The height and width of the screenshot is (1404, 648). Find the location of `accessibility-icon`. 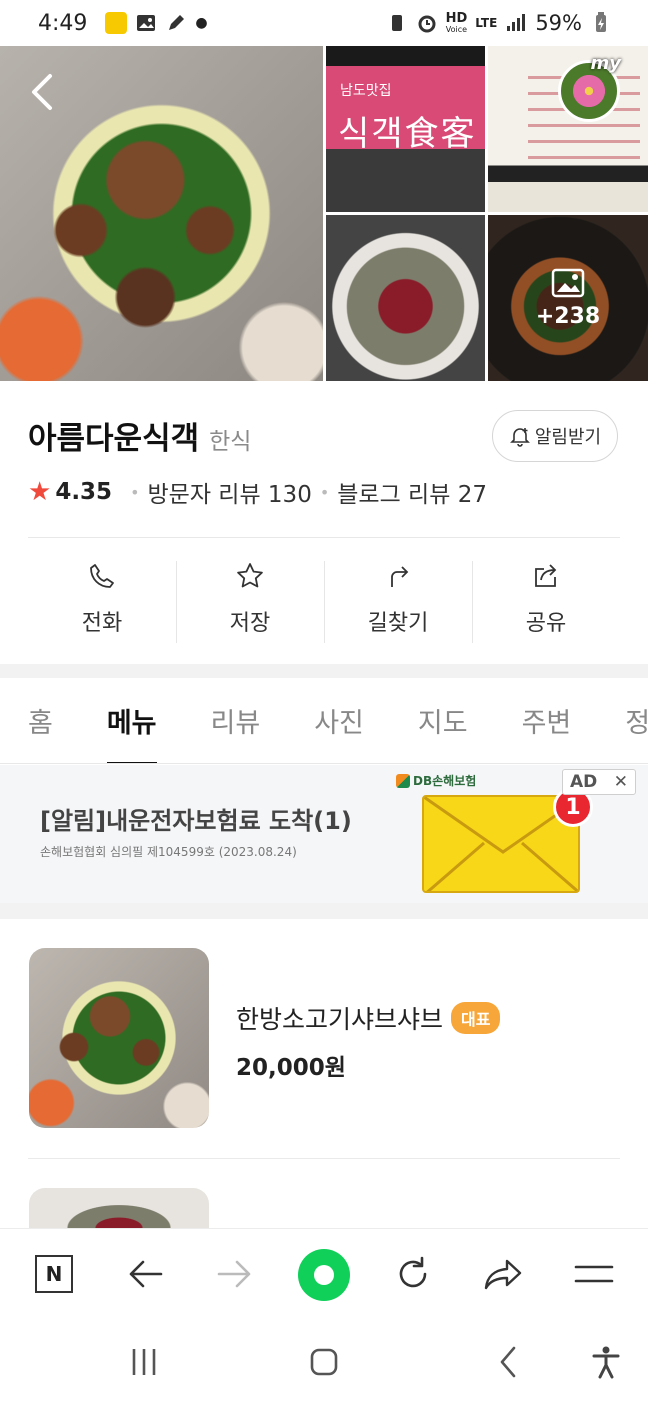

accessibility-icon is located at coordinates (606, 1362).